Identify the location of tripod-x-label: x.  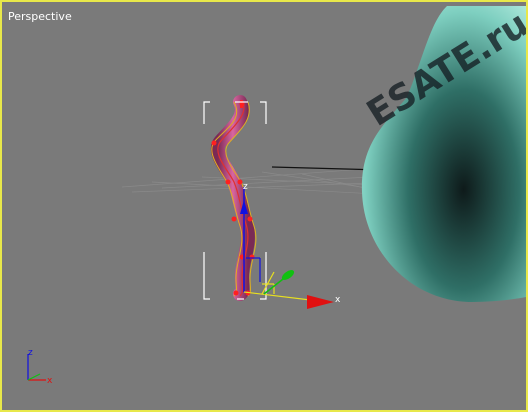
(50, 381).